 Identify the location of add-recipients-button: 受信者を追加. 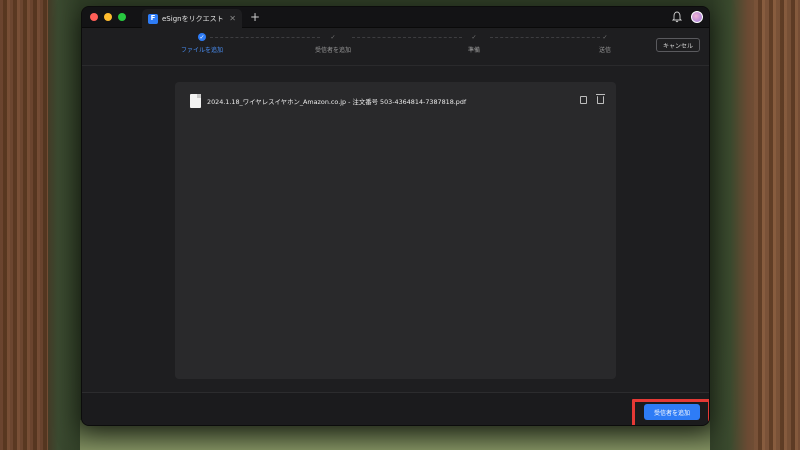
(672, 412).